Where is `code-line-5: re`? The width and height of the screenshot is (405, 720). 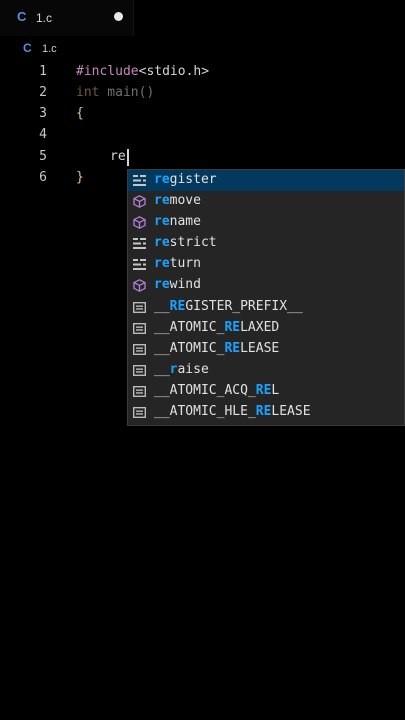 code-line-5: re is located at coordinates (118, 156).